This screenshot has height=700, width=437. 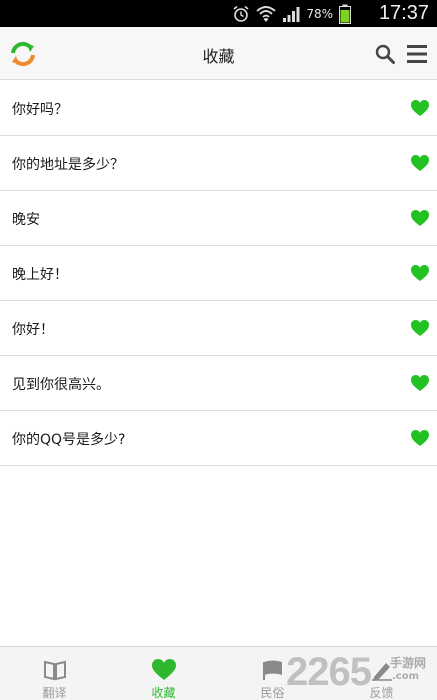 I want to click on bottom-tab-bar: 翻译 收藏 民俗 反馈, so click(x=218, y=673).